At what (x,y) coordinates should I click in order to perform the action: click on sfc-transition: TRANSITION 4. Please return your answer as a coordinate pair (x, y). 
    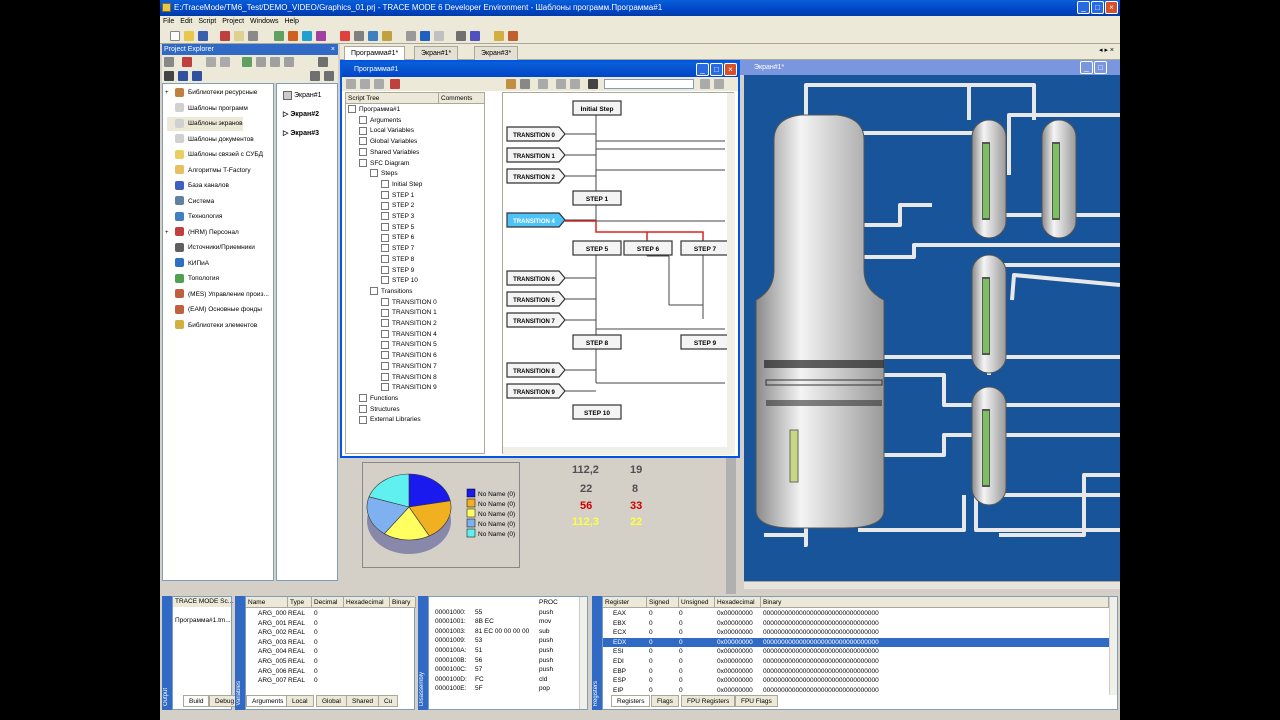
    Looking at the image, I should click on (536, 220).